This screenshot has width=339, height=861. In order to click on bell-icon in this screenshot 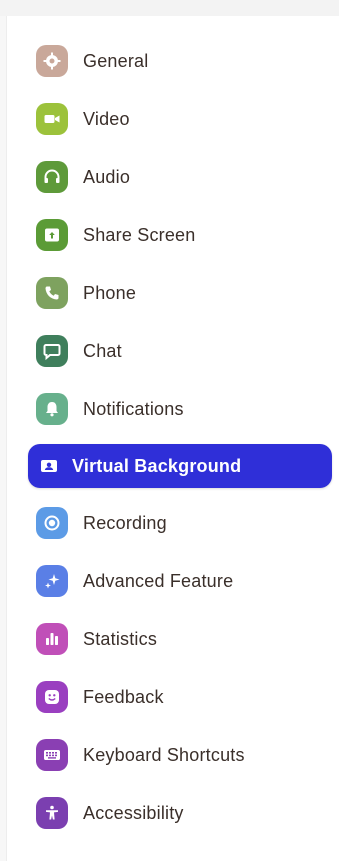, I will do `click(52, 409)`.